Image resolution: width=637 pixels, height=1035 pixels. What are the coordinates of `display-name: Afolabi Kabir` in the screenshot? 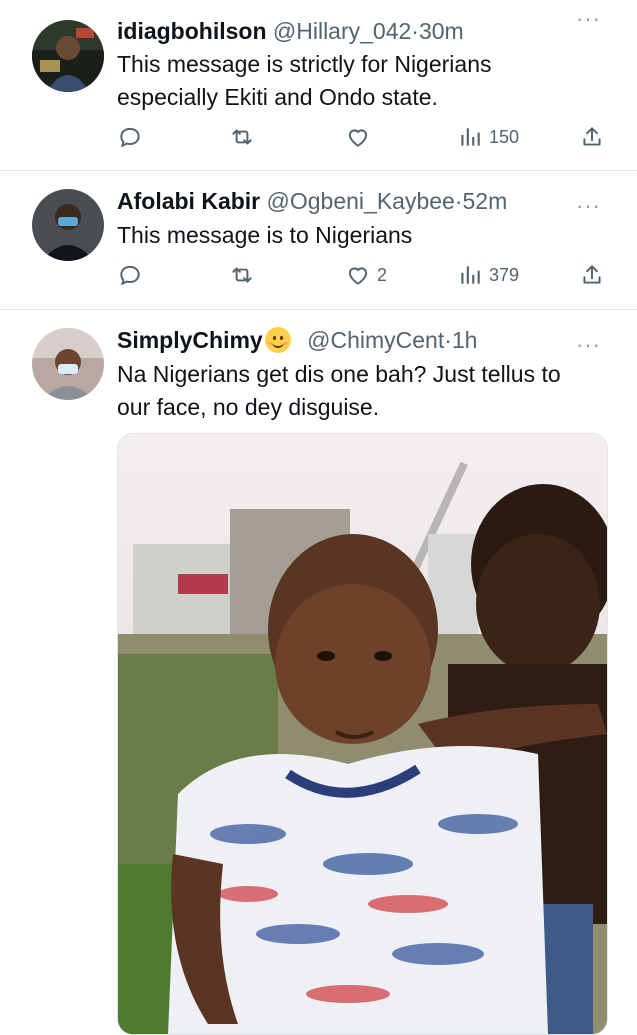 It's located at (188, 201).